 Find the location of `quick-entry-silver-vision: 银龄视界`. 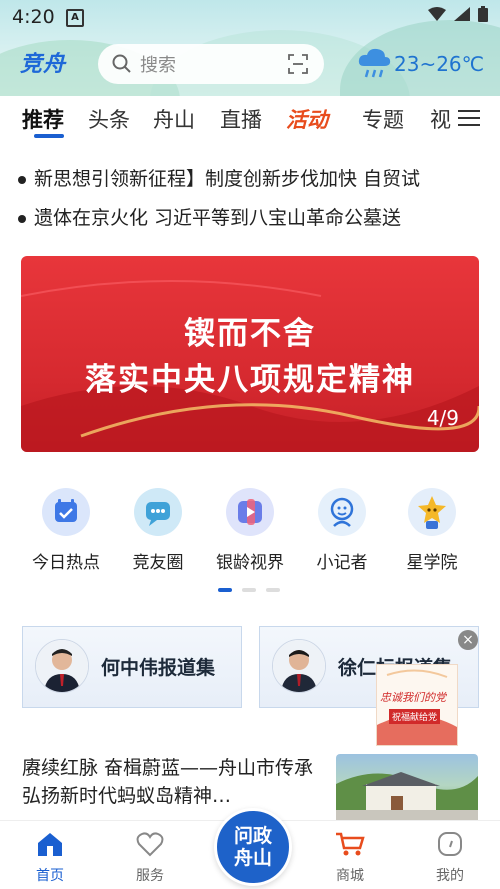

quick-entry-silver-vision: 银龄视界 is located at coordinates (250, 530).